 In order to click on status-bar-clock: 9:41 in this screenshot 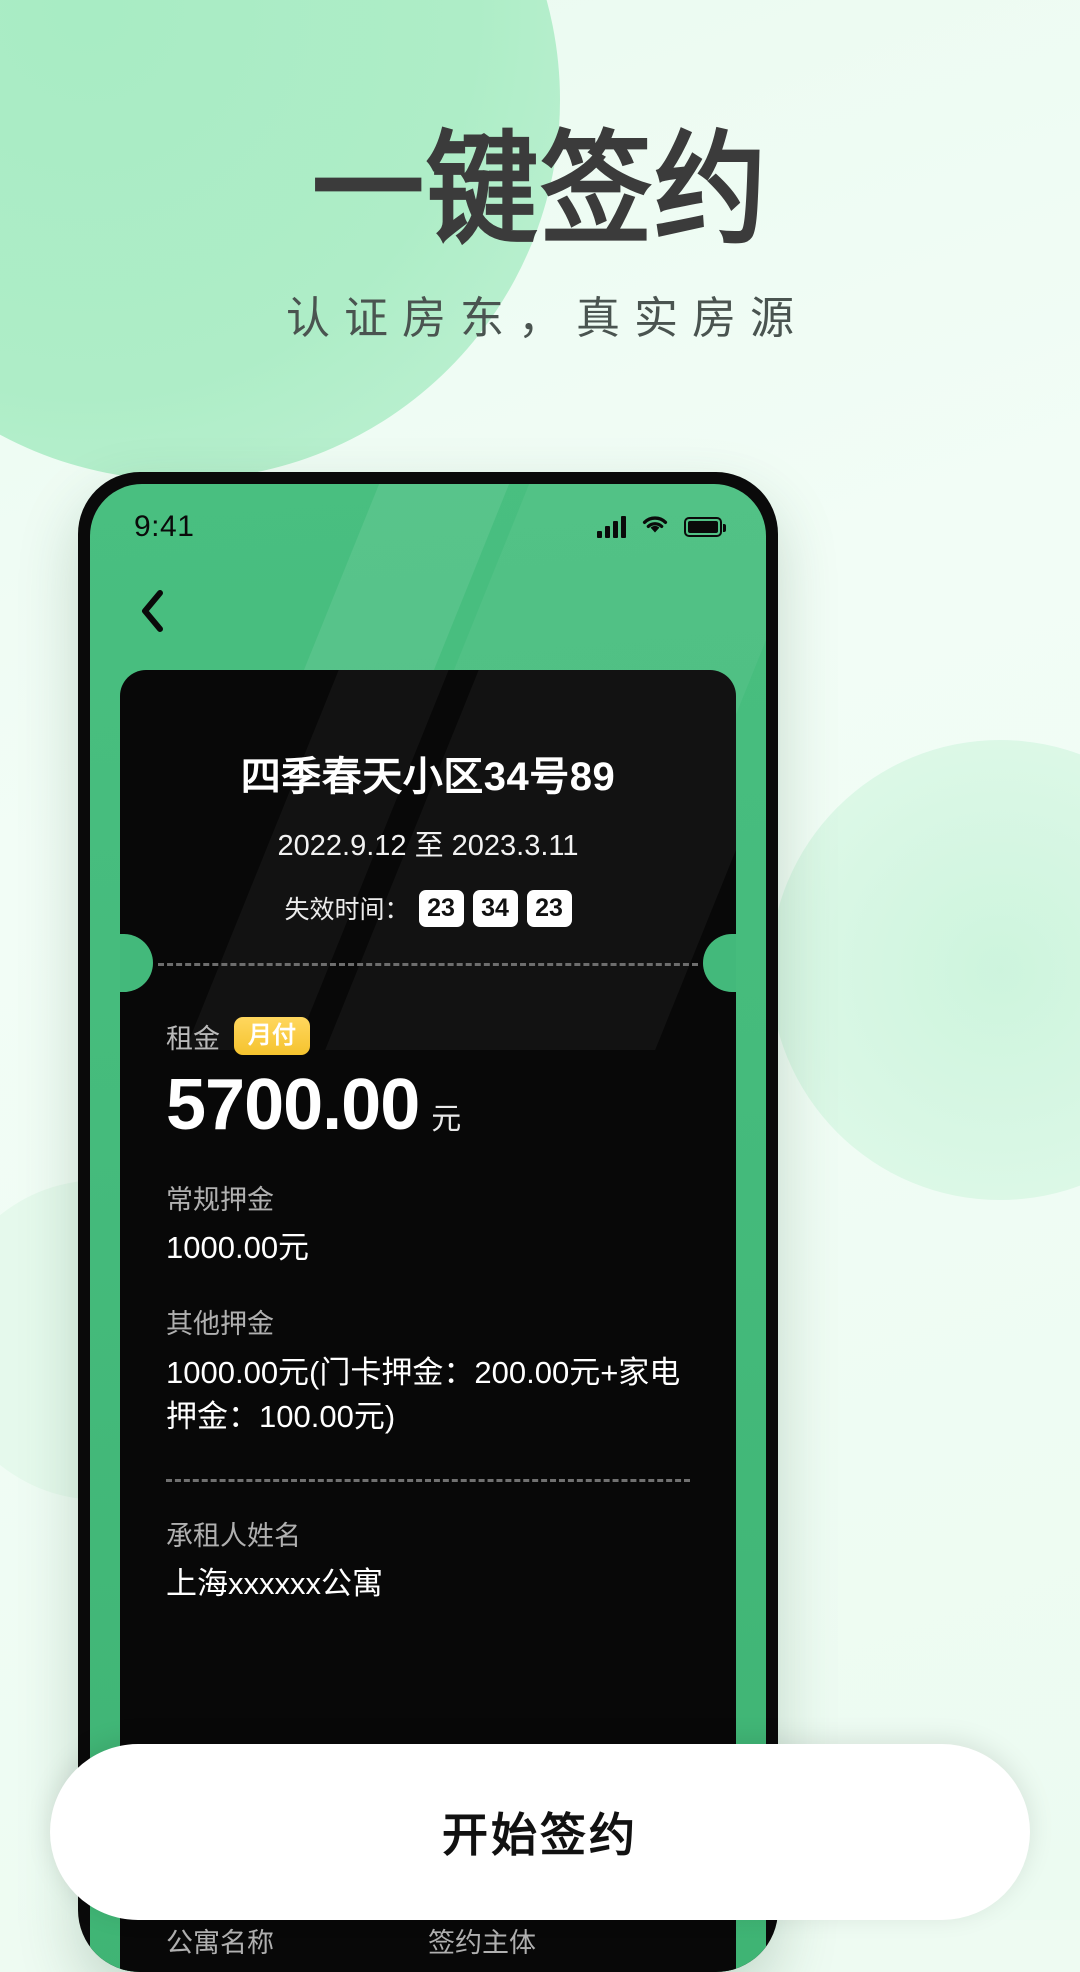, I will do `click(164, 526)`.